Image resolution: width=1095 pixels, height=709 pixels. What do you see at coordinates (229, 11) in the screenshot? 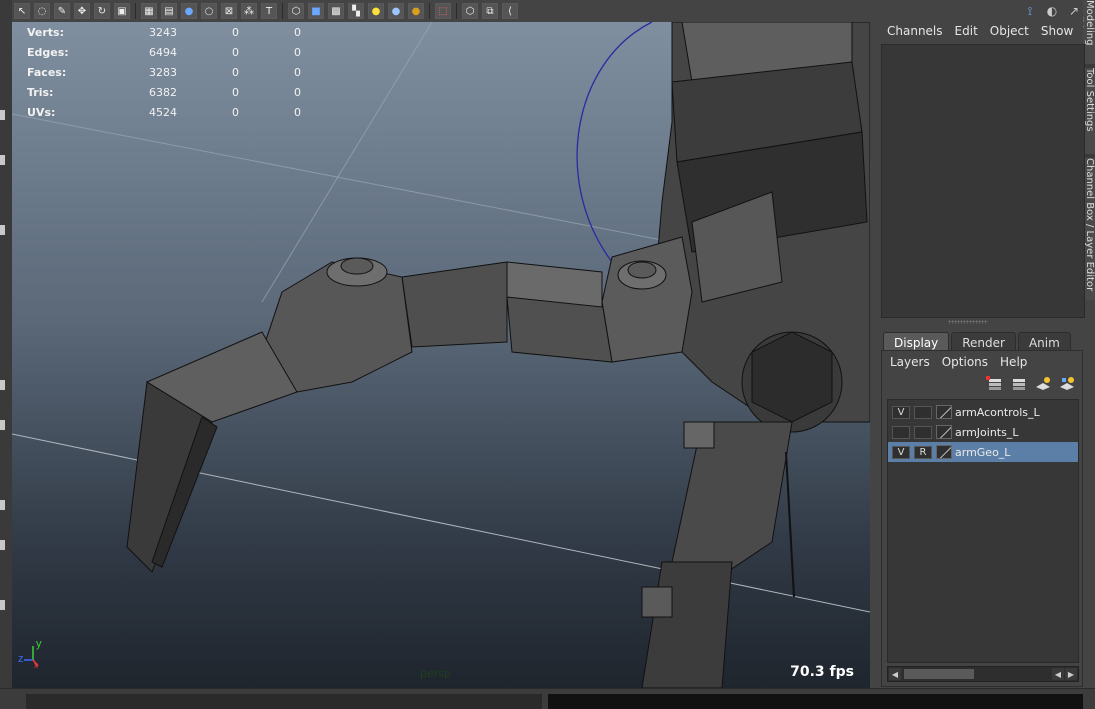
I see `xray-icon: ⊠` at bounding box center [229, 11].